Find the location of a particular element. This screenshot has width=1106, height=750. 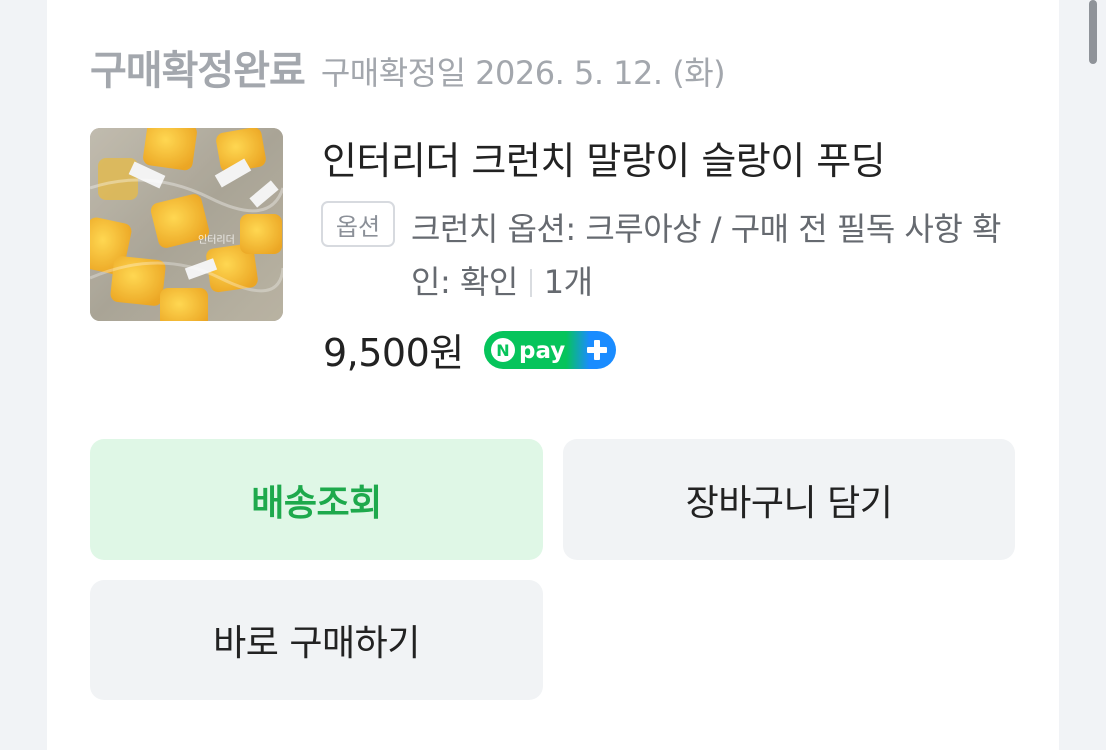

product-image: 인터리더 is located at coordinates (186, 224).